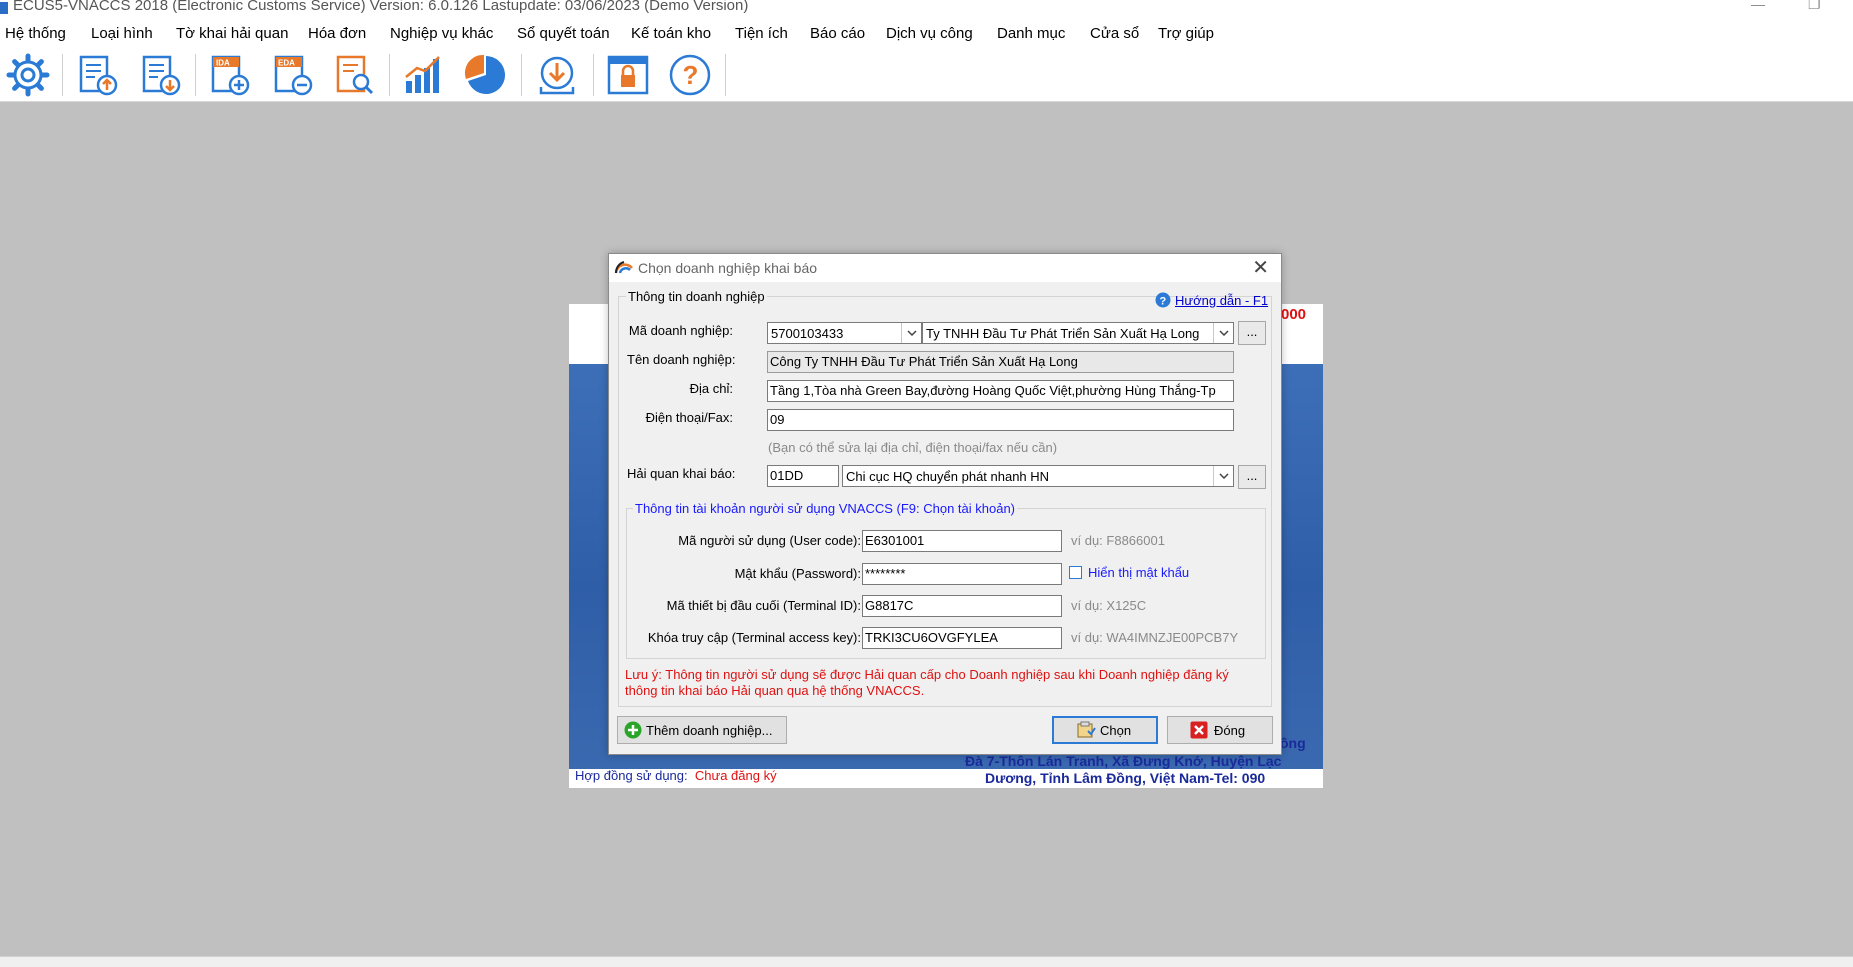 The image size is (1853, 967). What do you see at coordinates (486, 75) in the screenshot?
I see `pie-chart-icon` at bounding box center [486, 75].